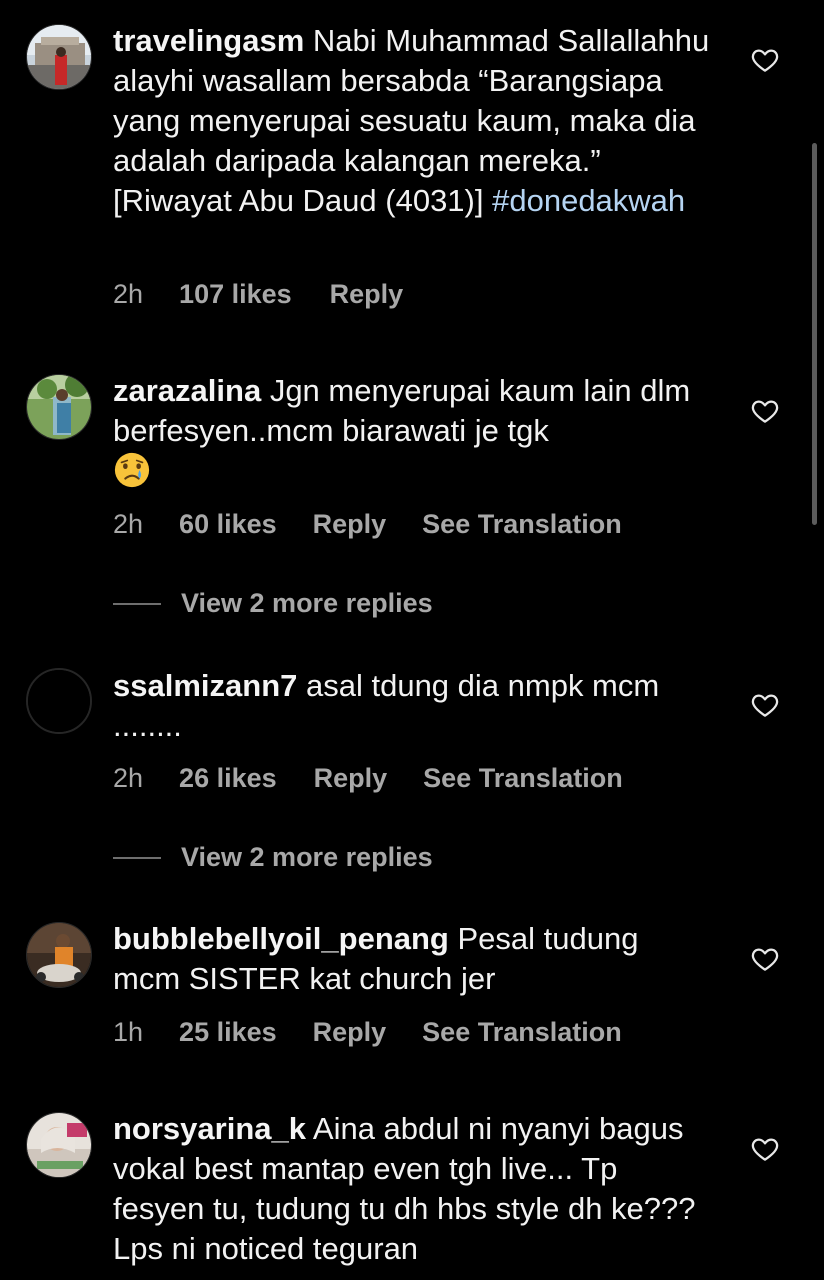 This screenshot has width=824, height=1280. Describe the element at coordinates (814, 334) in the screenshot. I see `scrollbar` at that location.